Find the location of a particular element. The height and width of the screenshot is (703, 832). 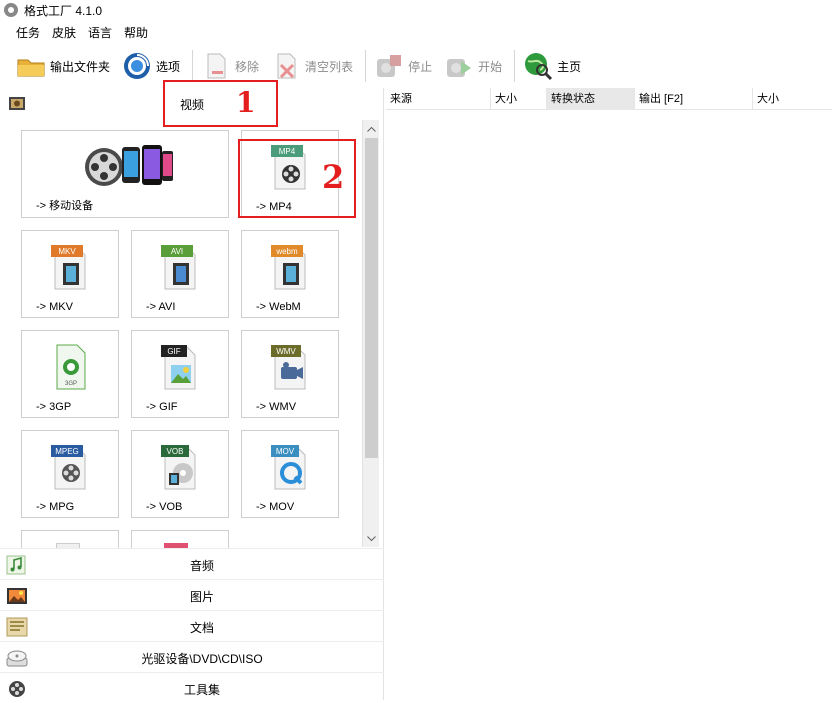

wmv-file-icon: WMV is located at coordinates (290, 367).